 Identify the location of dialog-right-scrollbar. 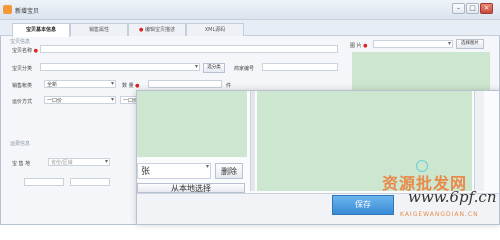
(479, 141).